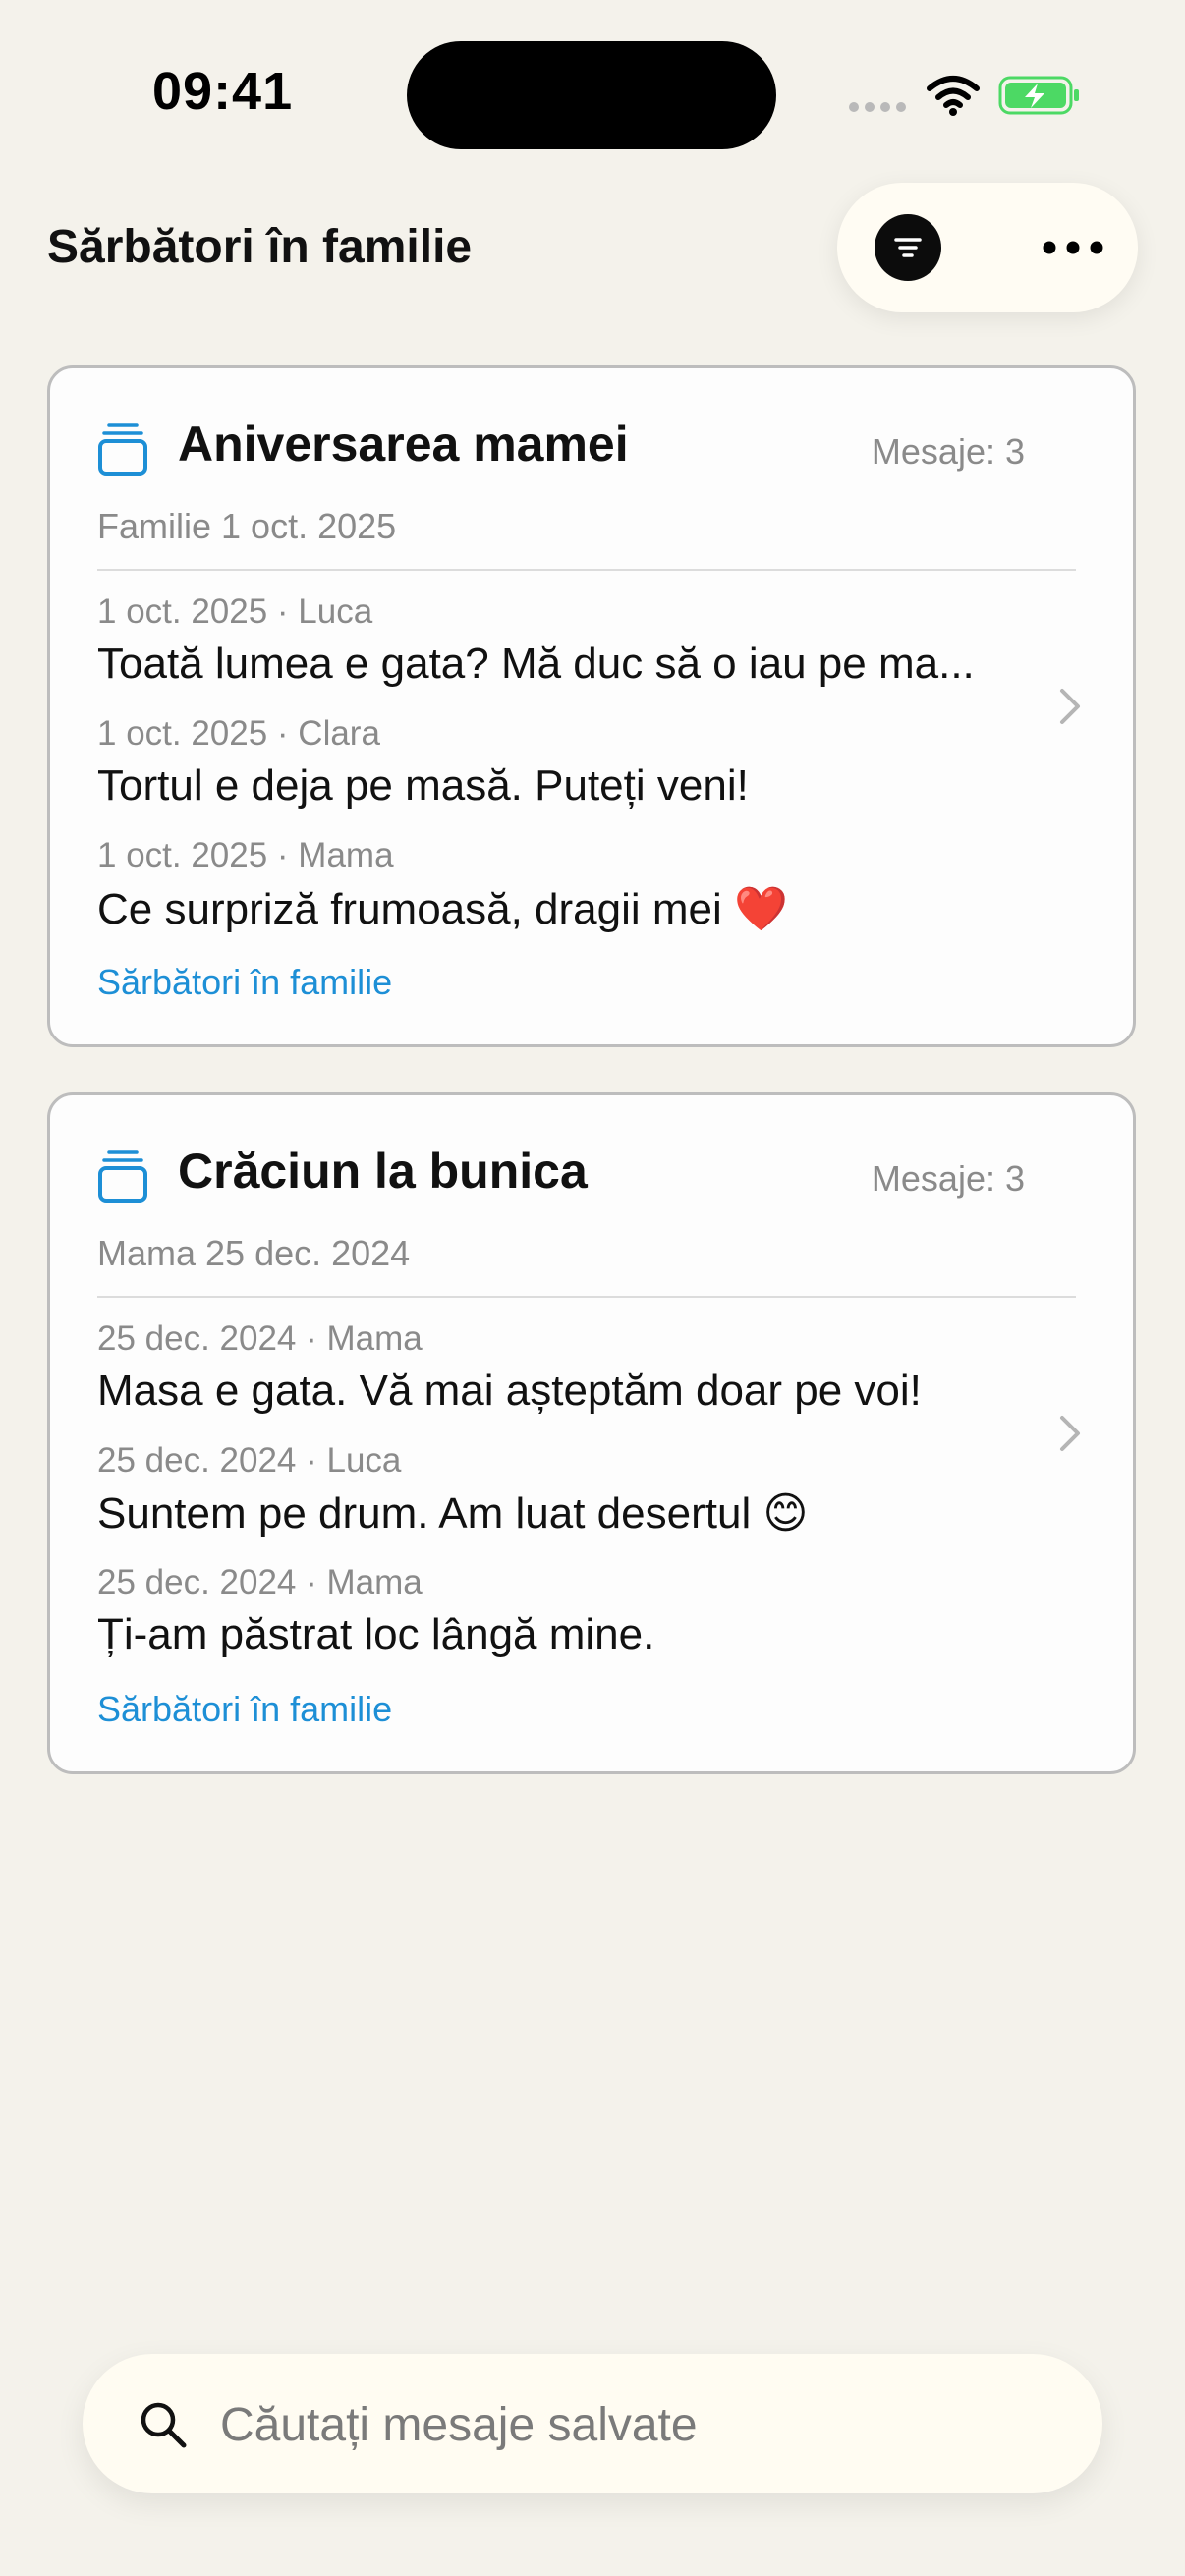 This screenshot has height=2576, width=1185. I want to click on search-bar, so click(592, 2423).